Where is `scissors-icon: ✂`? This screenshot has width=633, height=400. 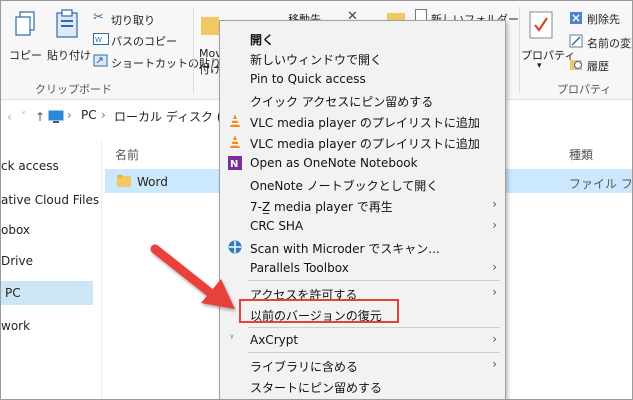
scissors-icon: ✂ is located at coordinates (98, 17).